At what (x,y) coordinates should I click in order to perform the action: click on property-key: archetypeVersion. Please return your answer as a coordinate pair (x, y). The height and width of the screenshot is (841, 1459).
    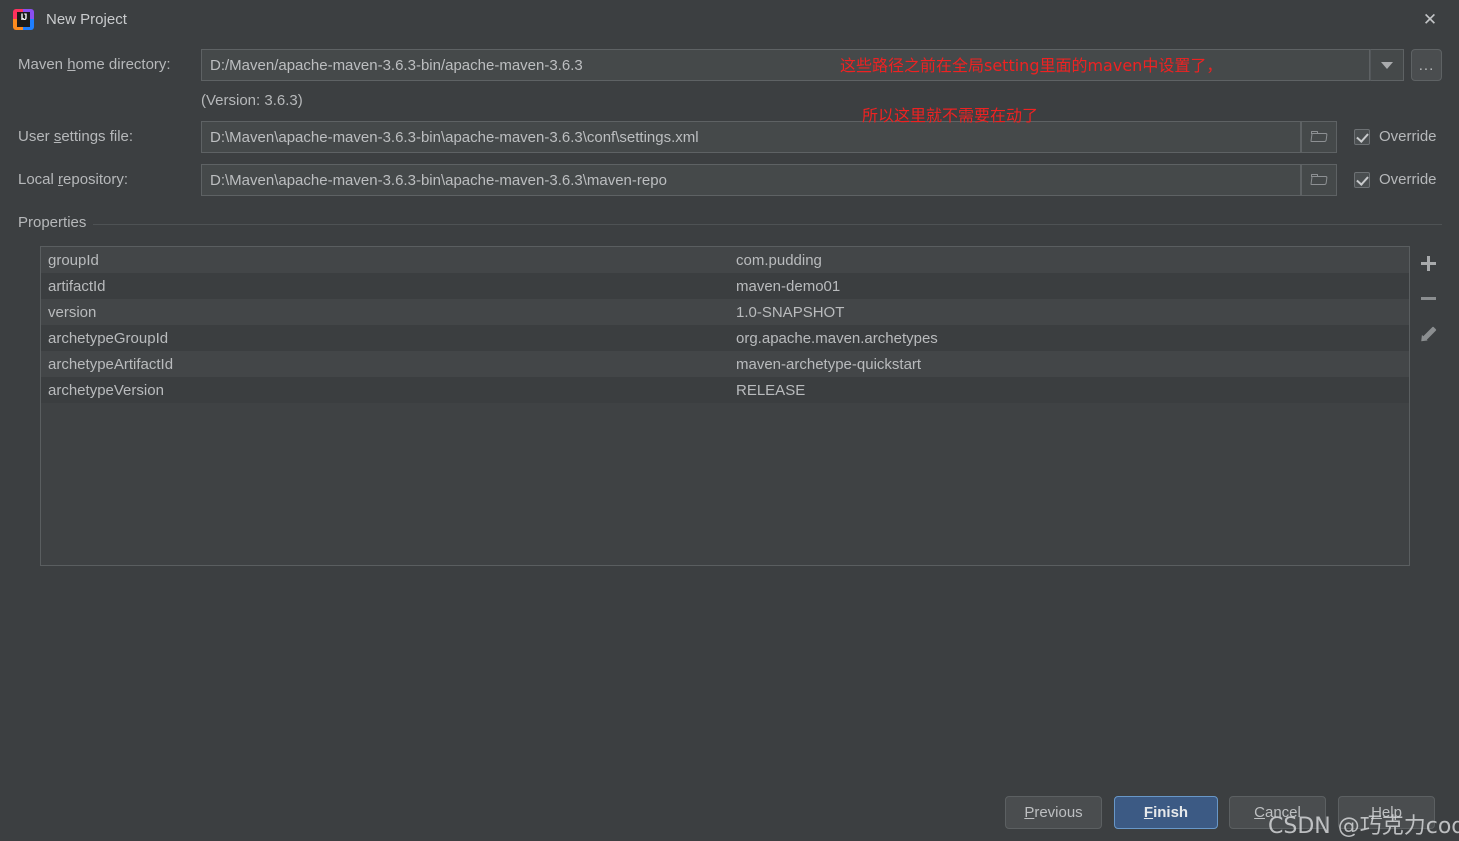
    Looking at the image, I should click on (106, 390).